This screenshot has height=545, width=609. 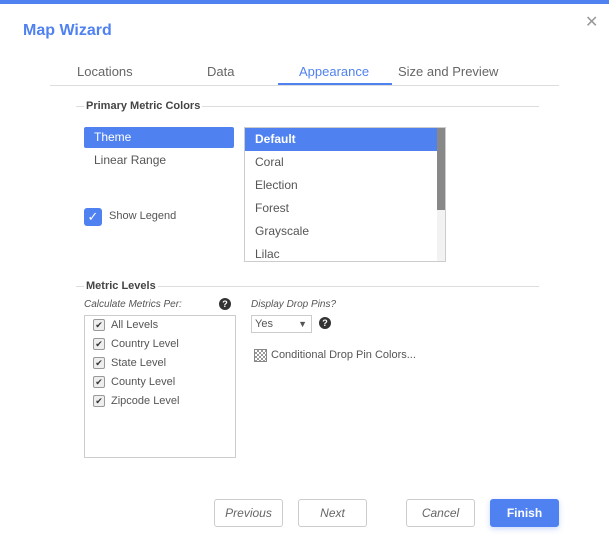 What do you see at coordinates (341, 139) in the screenshot?
I see `theme-item: Default` at bounding box center [341, 139].